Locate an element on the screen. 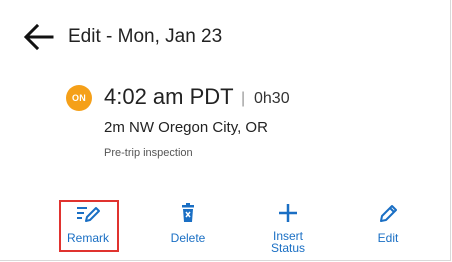 Image resolution: width=452 pixels, height=262 pixels. remark-pencil-icon is located at coordinates (88, 214).